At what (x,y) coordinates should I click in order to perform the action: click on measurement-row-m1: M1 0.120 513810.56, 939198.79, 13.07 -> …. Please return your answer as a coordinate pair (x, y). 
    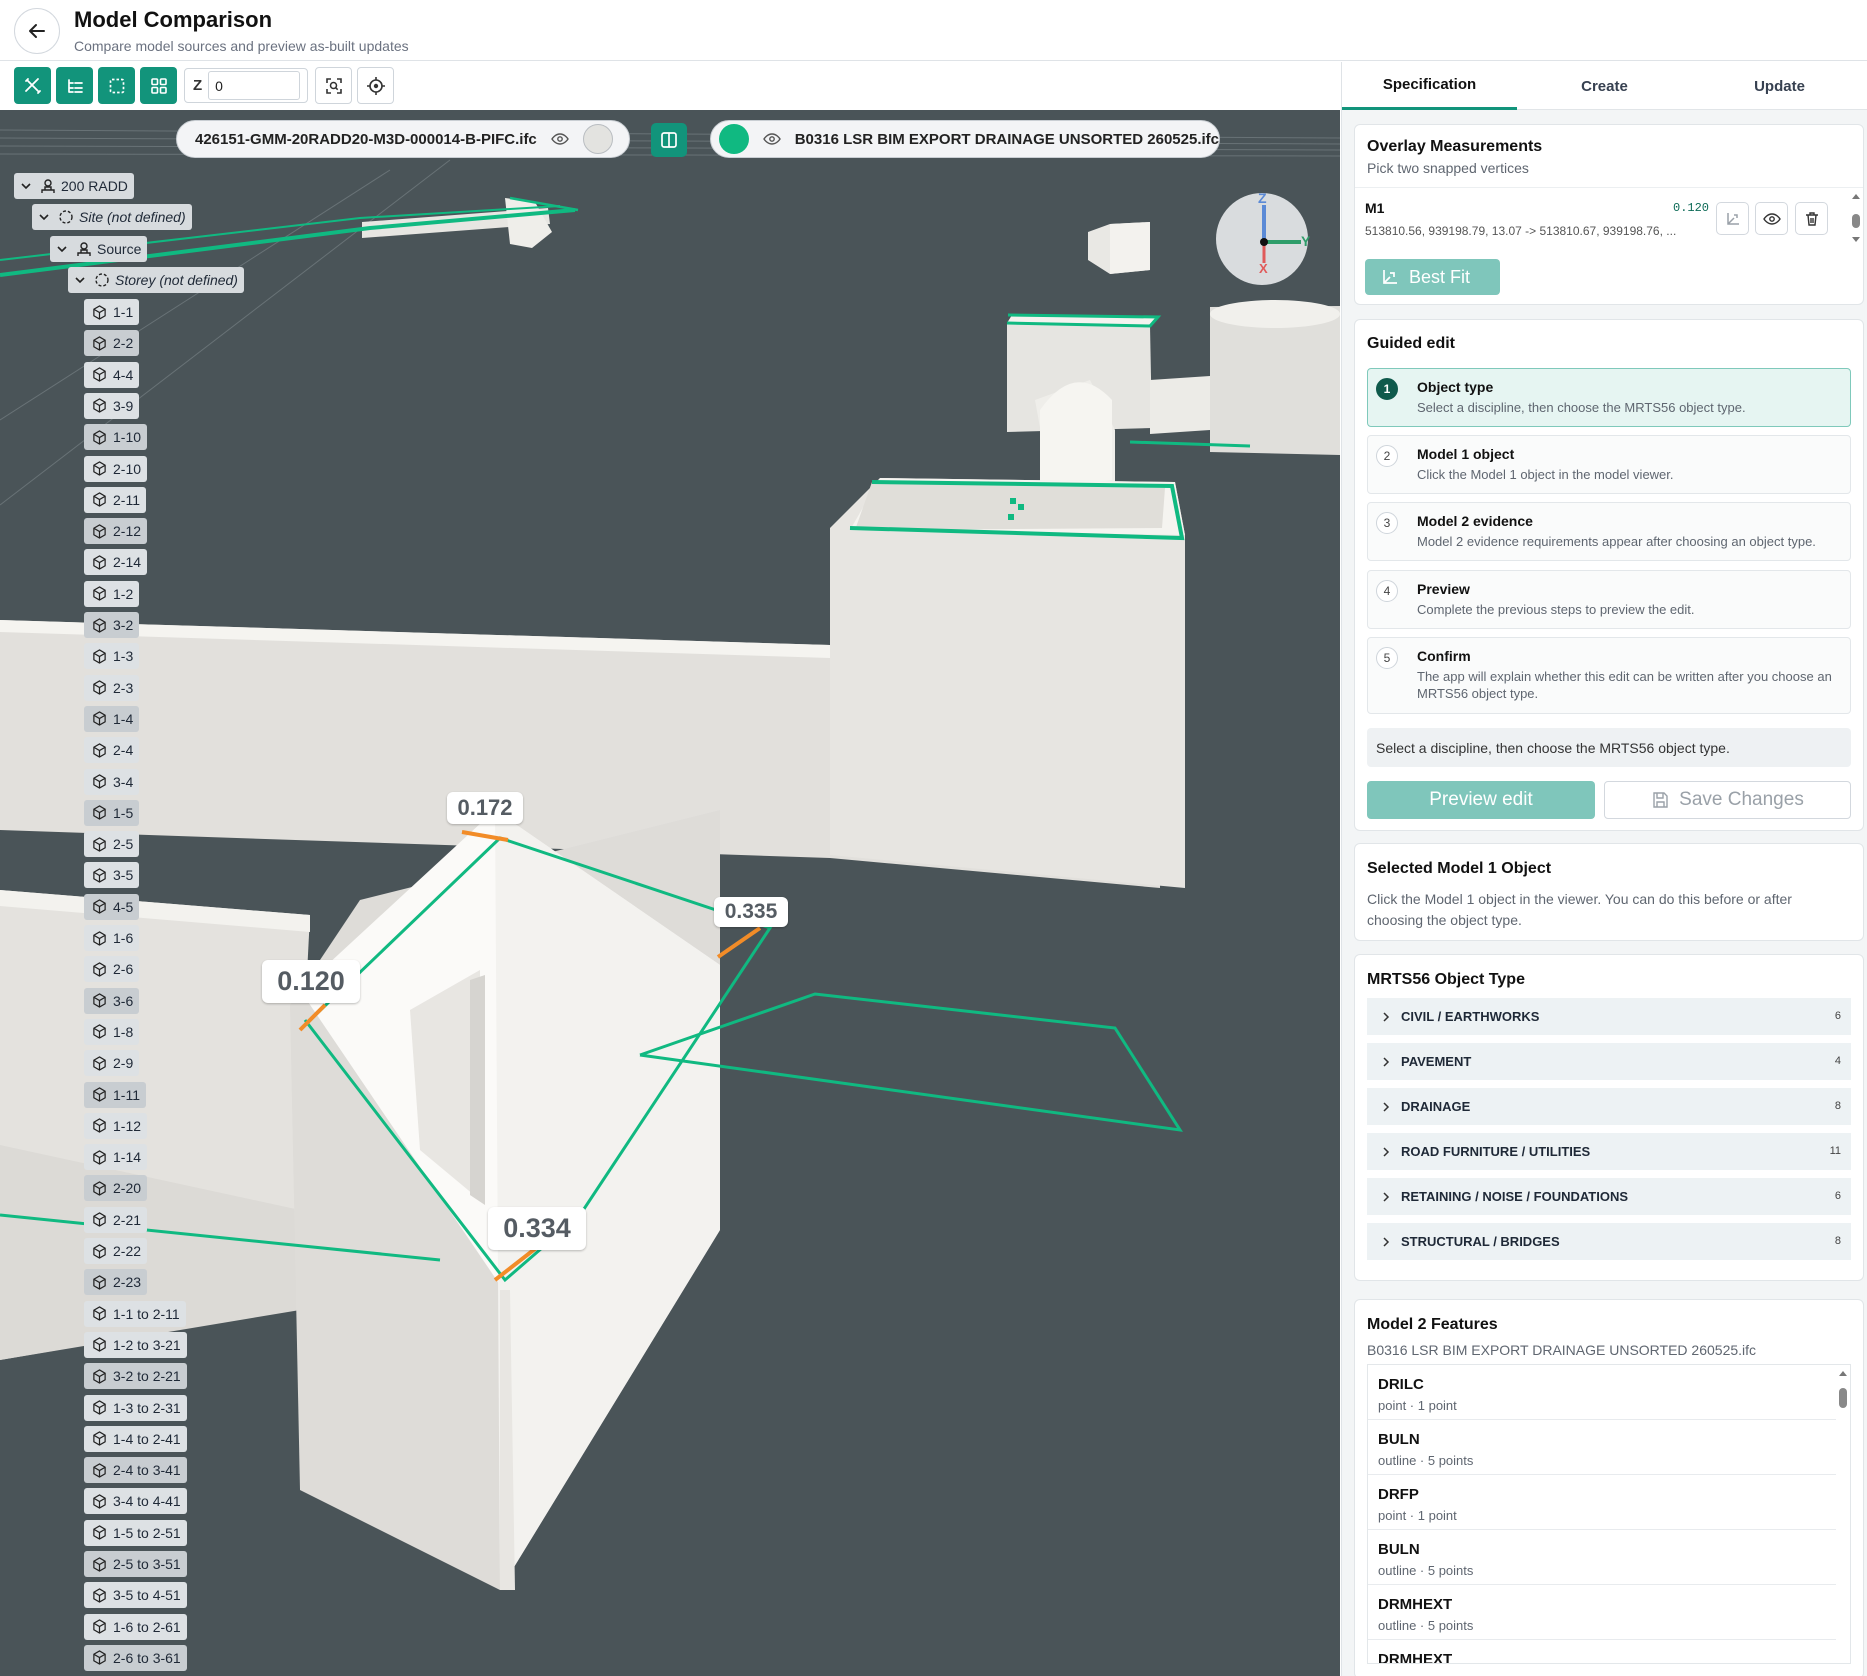
    Looking at the image, I should click on (1609, 216).